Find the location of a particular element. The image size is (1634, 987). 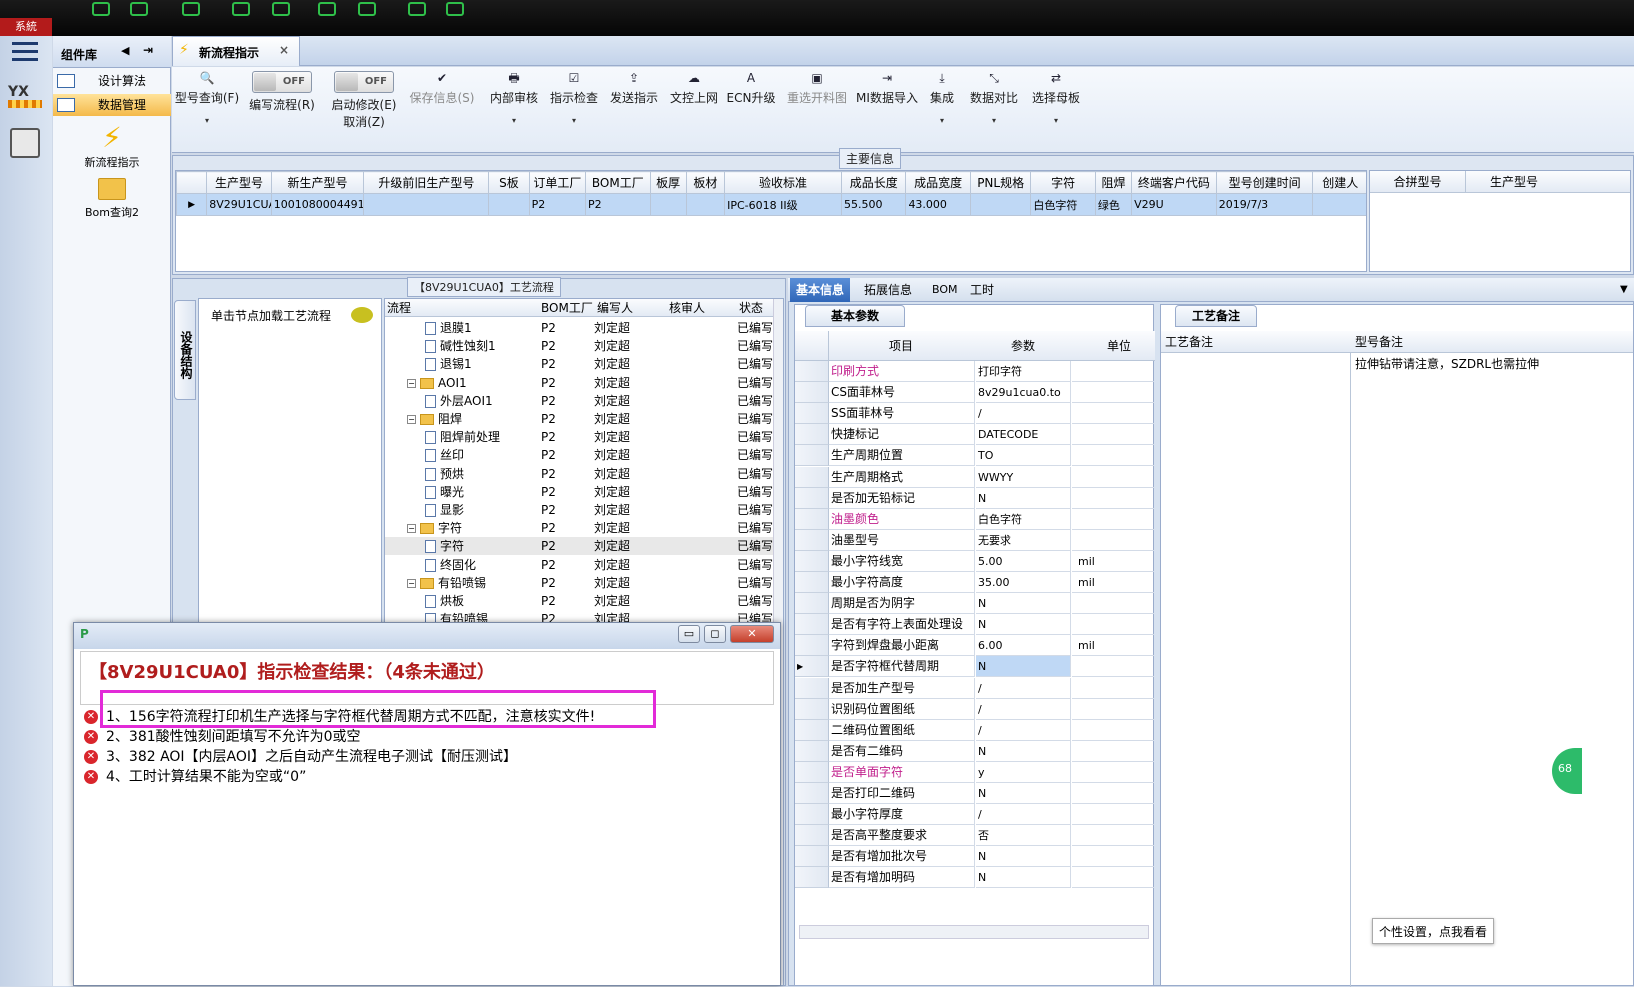

tree-row: − 有铅喷锡 P2 刘定超 已编写 is located at coordinates (584, 583).